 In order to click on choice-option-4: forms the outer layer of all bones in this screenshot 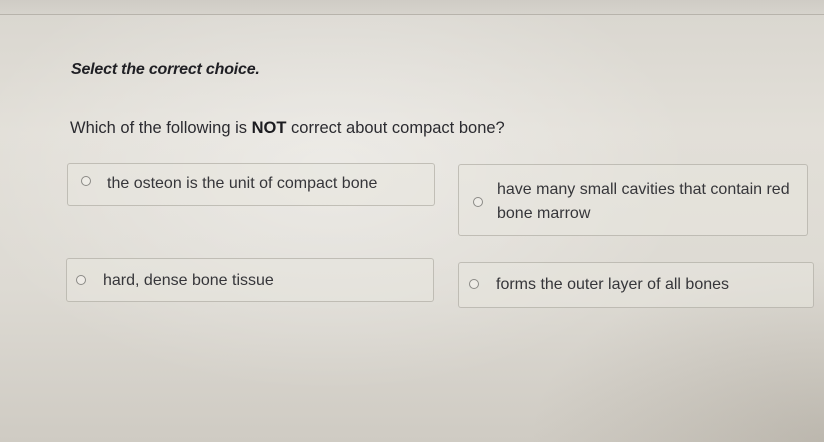, I will do `click(636, 285)`.